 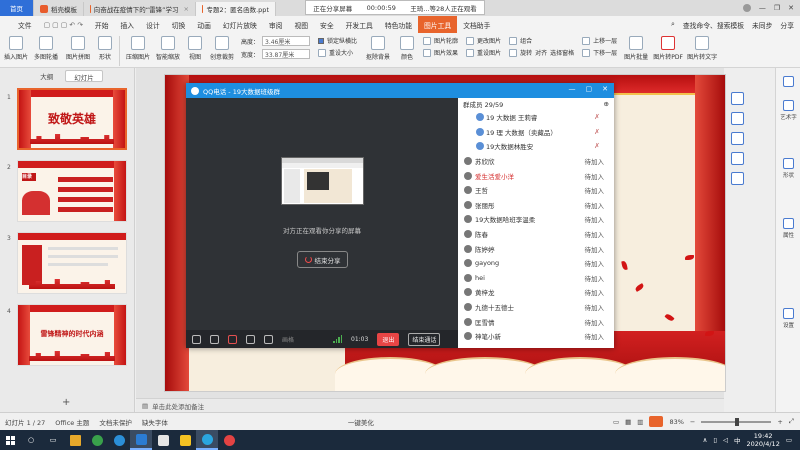 What do you see at coordinates (668, 48) in the screenshot?
I see `to-pdf-button: 图片转PDF` at bounding box center [668, 48].